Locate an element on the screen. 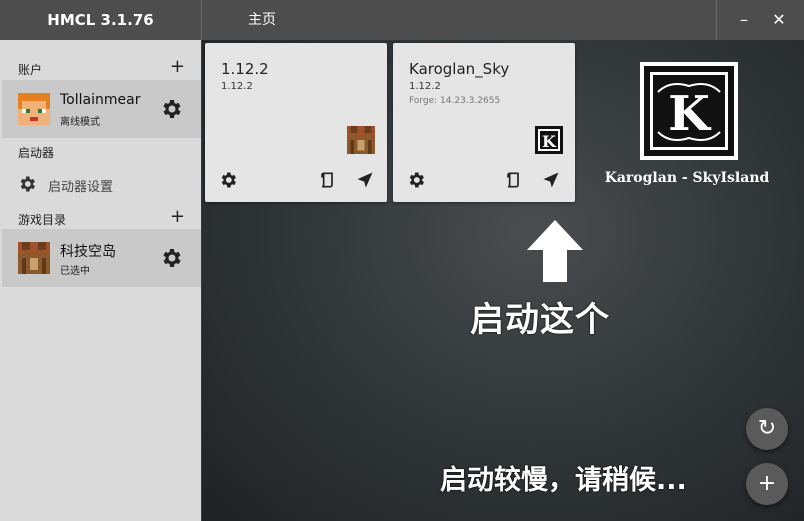 The width and height of the screenshot is (804, 521). karoglan-logo-icon: K is located at coordinates (549, 140).